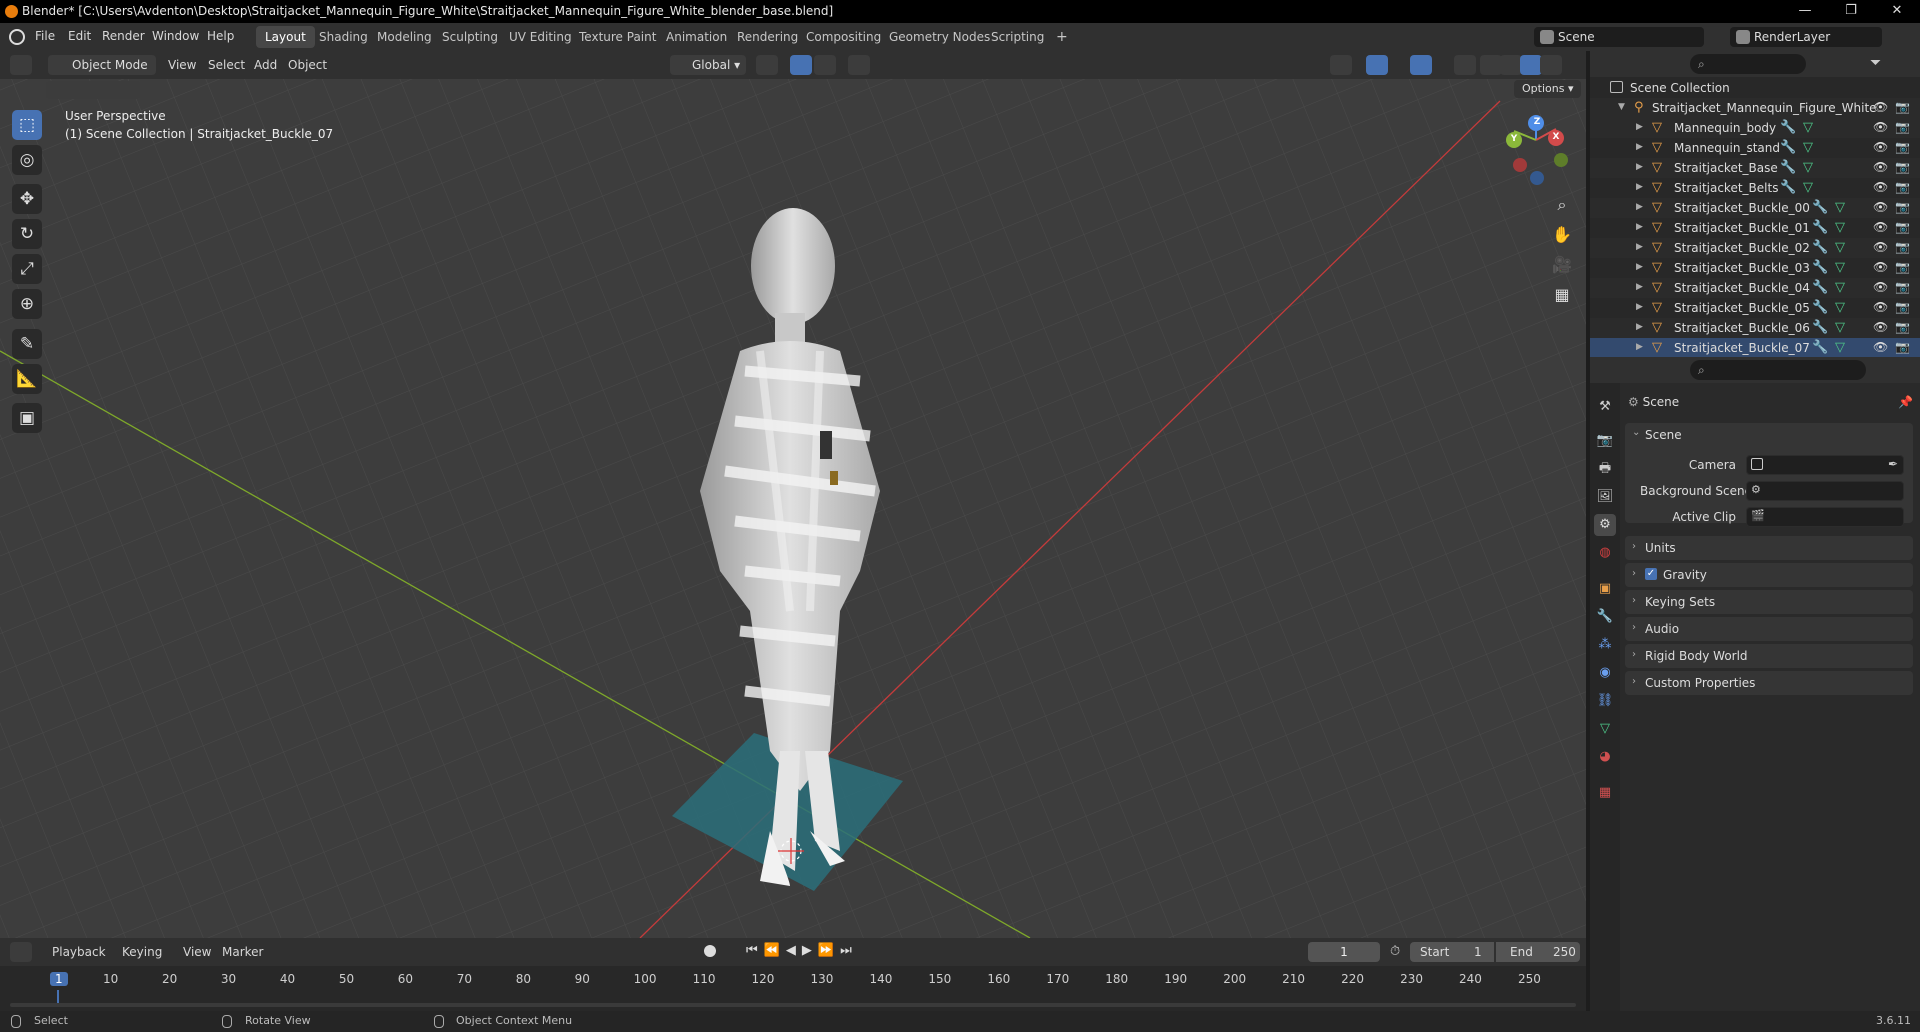 The width and height of the screenshot is (1920, 1032). Describe the element at coordinates (1377, 65) in the screenshot. I see `gizmo-toggle-icon` at that location.